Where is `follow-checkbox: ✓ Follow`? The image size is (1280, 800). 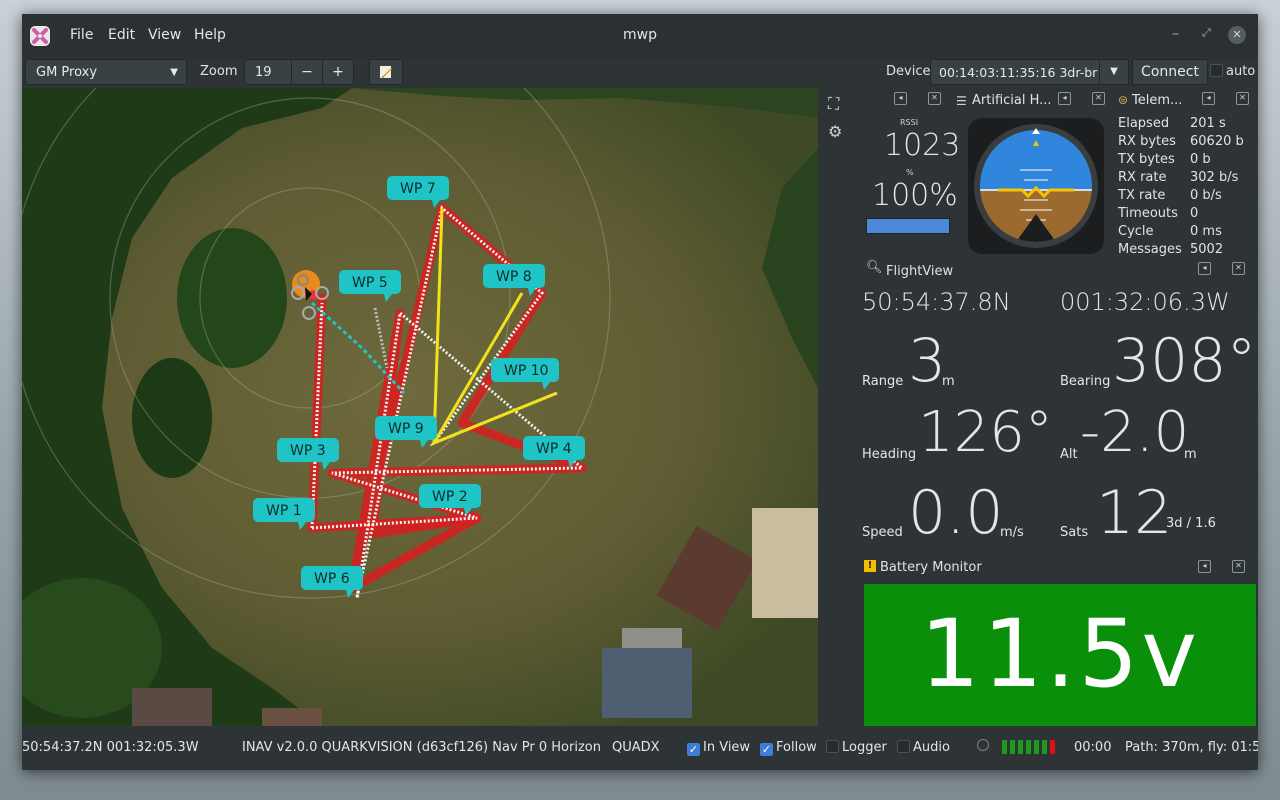 follow-checkbox: ✓ Follow is located at coordinates (788, 748).